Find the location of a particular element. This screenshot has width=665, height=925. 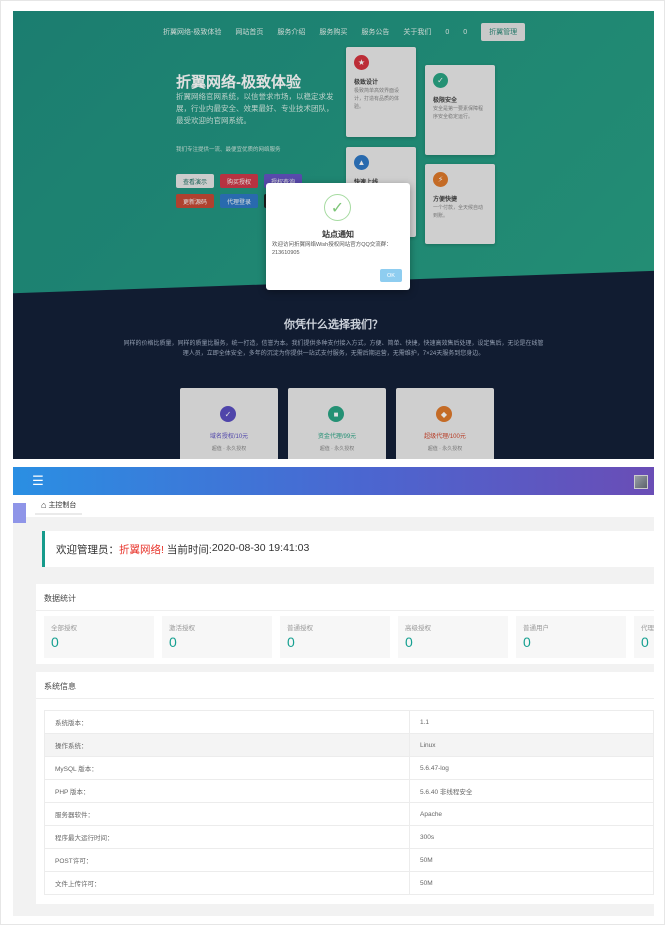

system-info-title: 系统信息 is located at coordinates (60, 686).